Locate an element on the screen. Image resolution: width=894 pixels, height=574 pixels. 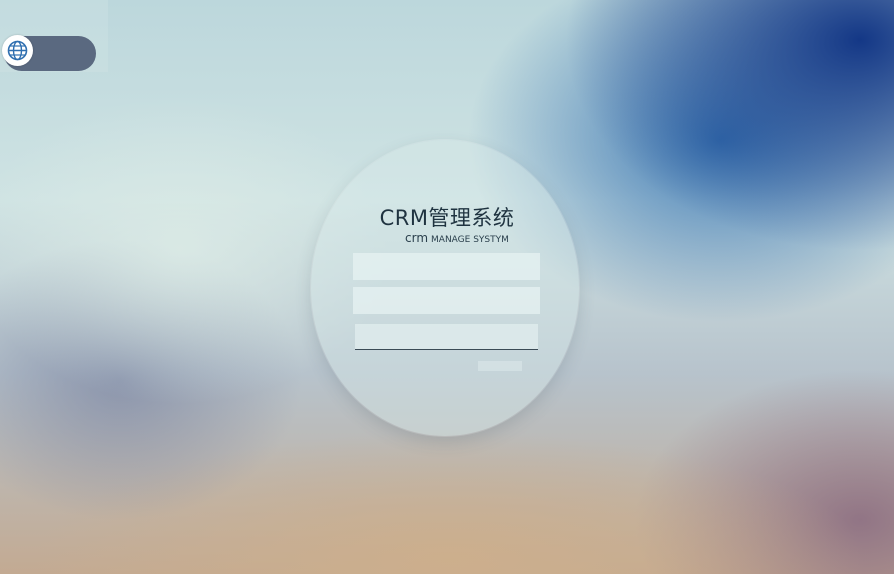
globe-icon is located at coordinates (17, 50).